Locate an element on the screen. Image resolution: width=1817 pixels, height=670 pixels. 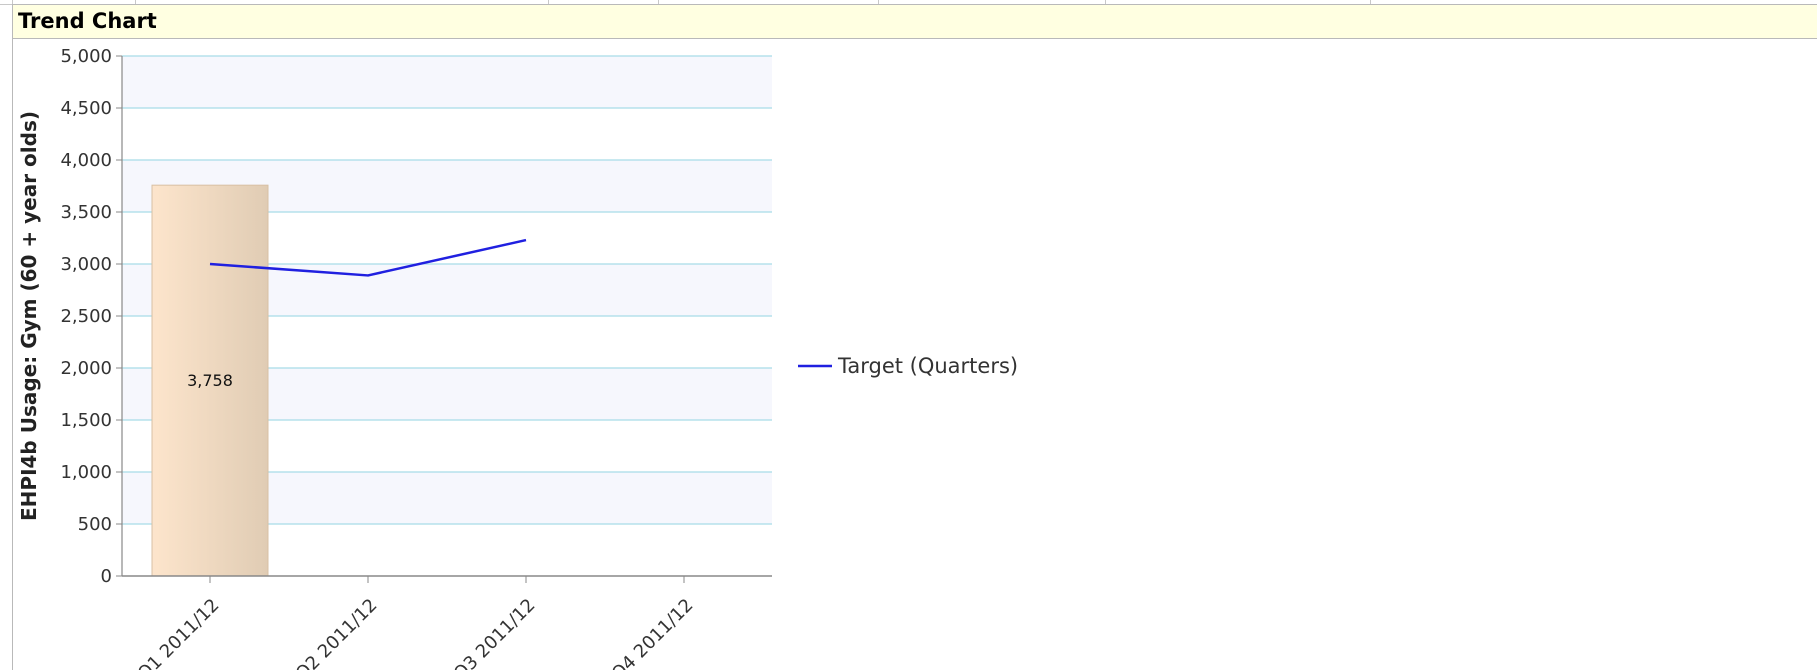
y-tick-label: 1,500 is located at coordinates (86, 420).